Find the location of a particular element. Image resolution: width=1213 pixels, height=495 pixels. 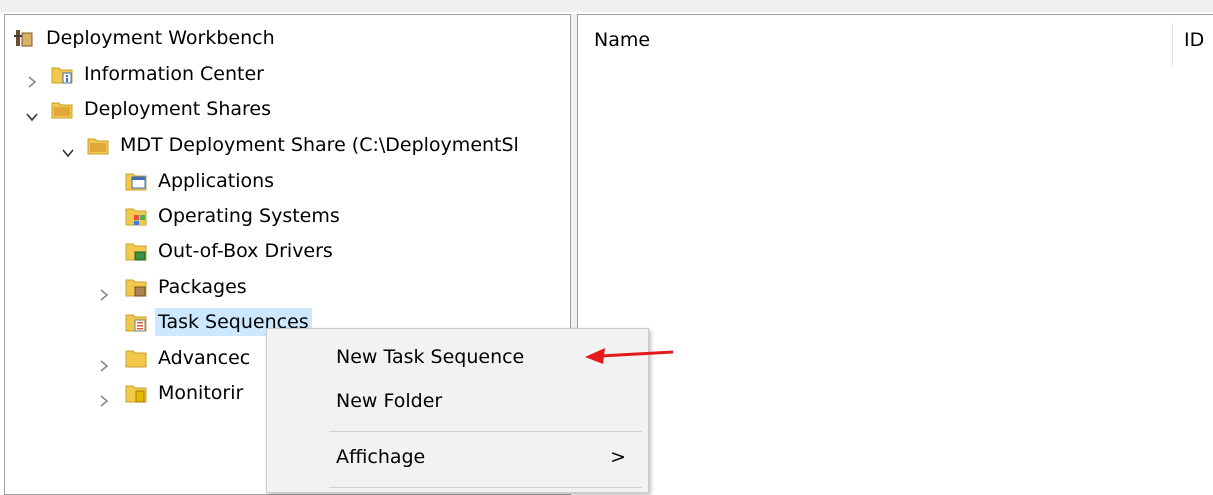

column-header-label: ID is located at coordinates (1194, 40).